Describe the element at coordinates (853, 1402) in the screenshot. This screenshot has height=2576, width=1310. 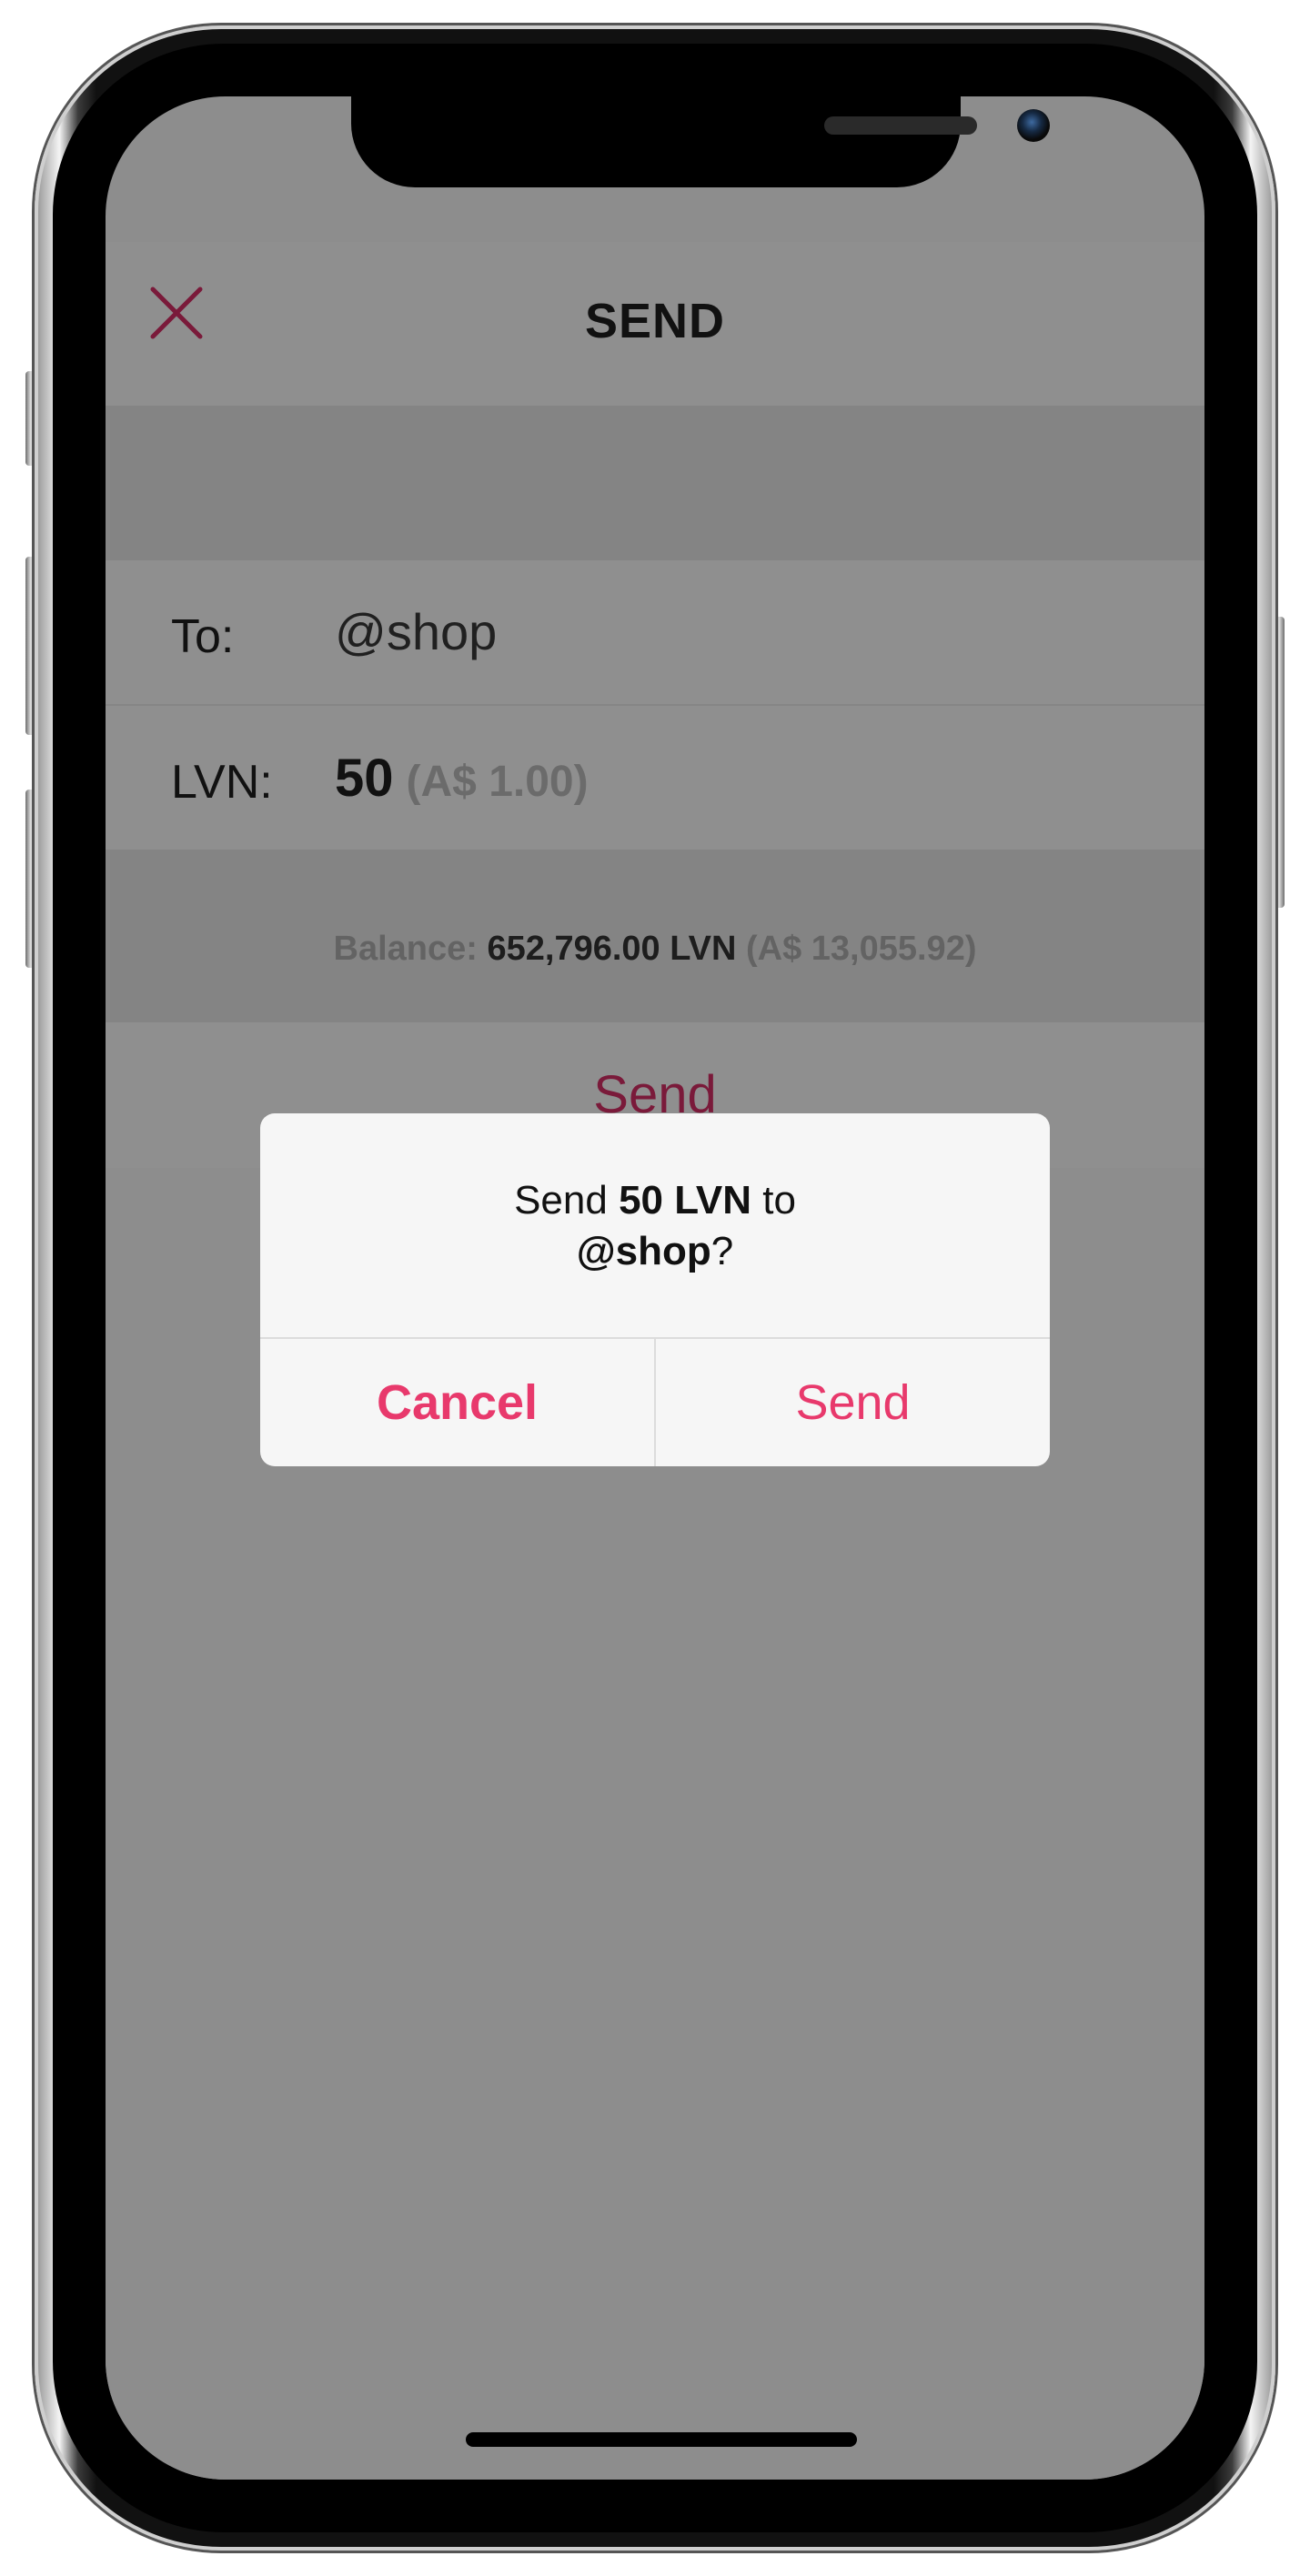
I see `alert-send-button: Send` at that location.